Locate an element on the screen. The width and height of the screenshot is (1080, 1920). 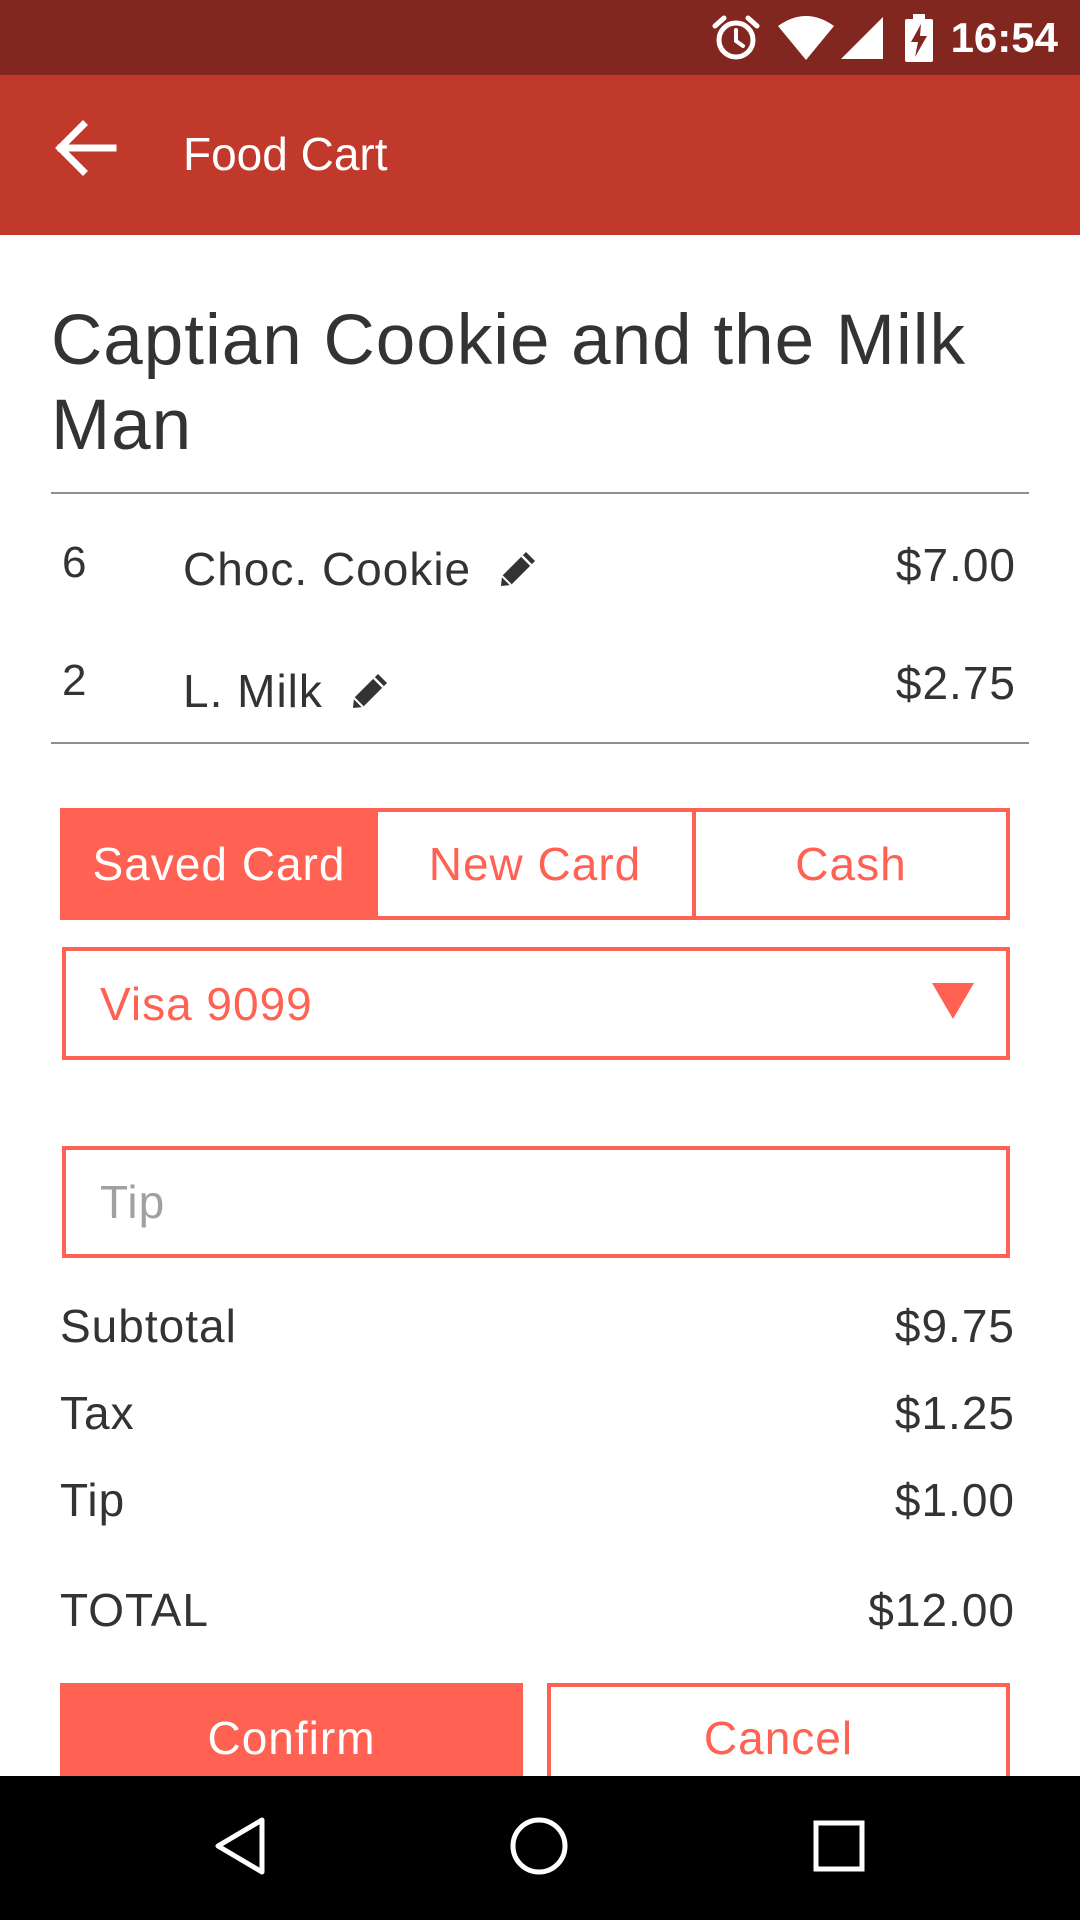
nav-back-button is located at coordinates (240, 1848).